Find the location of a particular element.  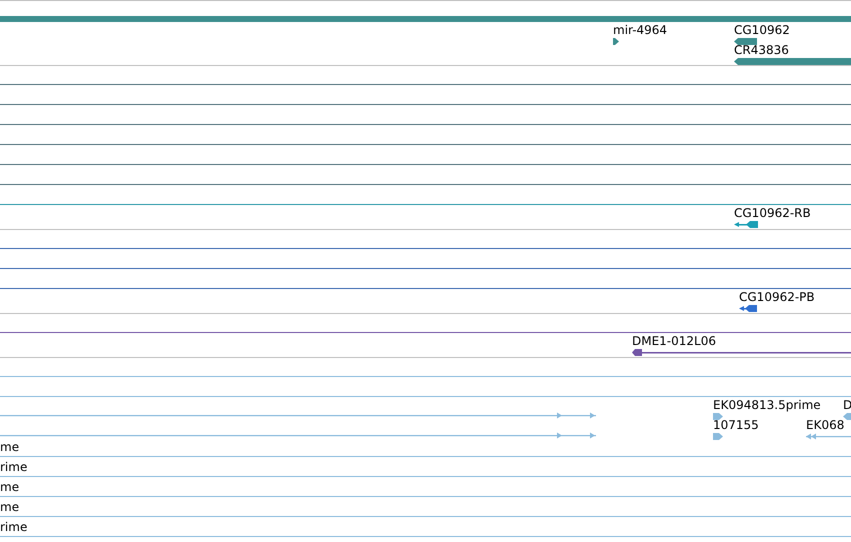

feature-label: DME1-012L06 is located at coordinates (674, 341).